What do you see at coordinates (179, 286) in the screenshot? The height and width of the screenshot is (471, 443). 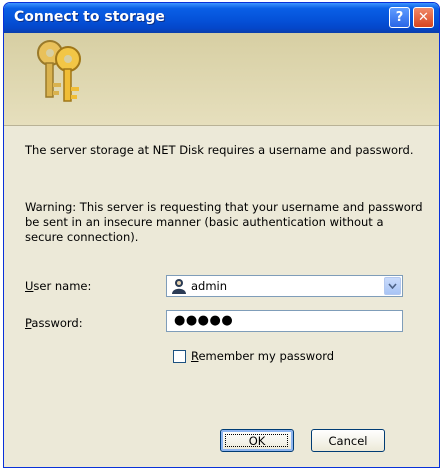 I see `user-icon` at bounding box center [179, 286].